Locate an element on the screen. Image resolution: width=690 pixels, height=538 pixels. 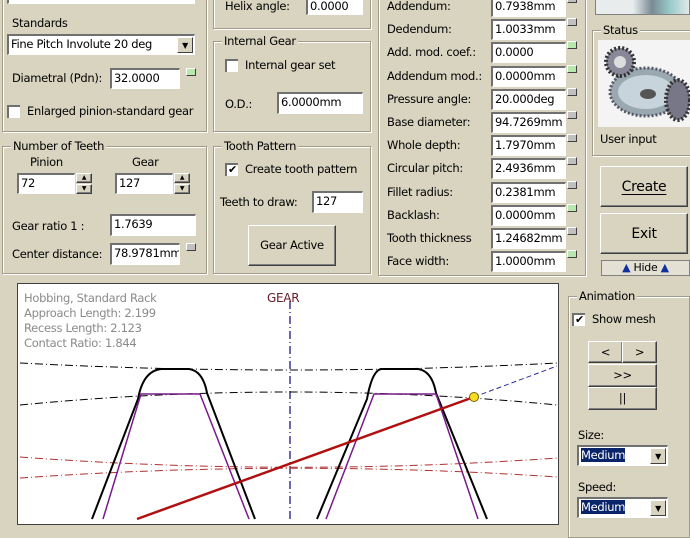
param-input: 1.7970mm is located at coordinates (528, 146).